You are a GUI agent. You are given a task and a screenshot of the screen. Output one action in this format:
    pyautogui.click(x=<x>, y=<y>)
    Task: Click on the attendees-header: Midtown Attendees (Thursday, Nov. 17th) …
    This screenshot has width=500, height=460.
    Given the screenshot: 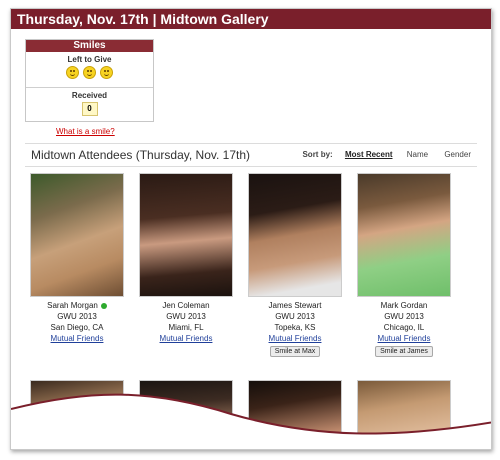 What is the action you would take?
    pyautogui.click(x=251, y=155)
    